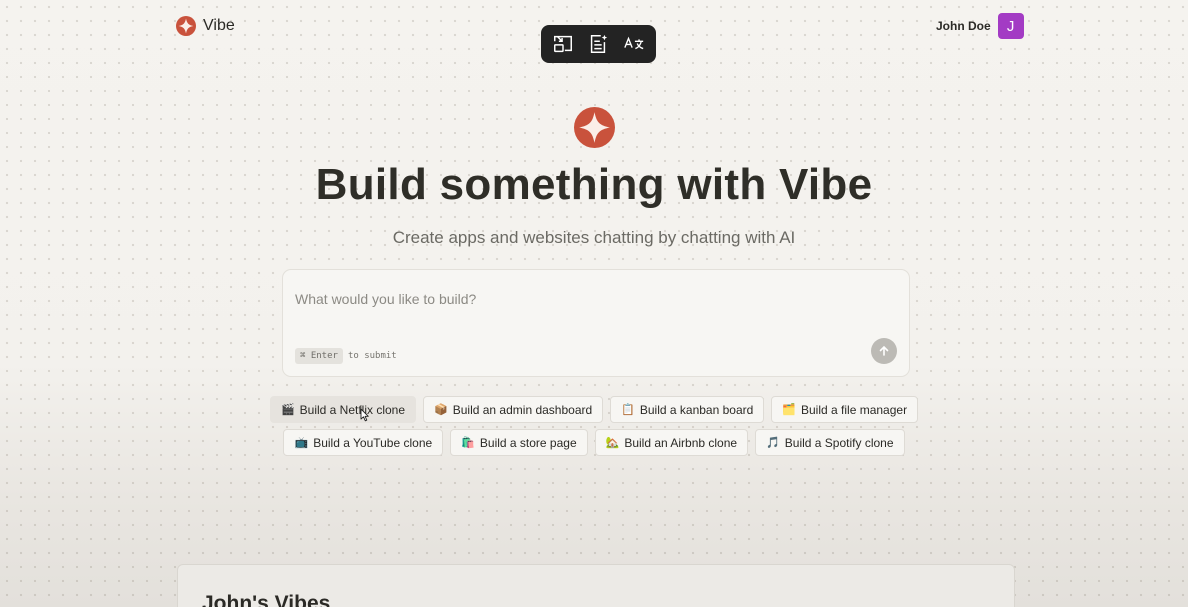 The width and height of the screenshot is (1188, 607). What do you see at coordinates (596, 323) in the screenshot?
I see `prompt-box: ⌘ Enter to submit` at bounding box center [596, 323].